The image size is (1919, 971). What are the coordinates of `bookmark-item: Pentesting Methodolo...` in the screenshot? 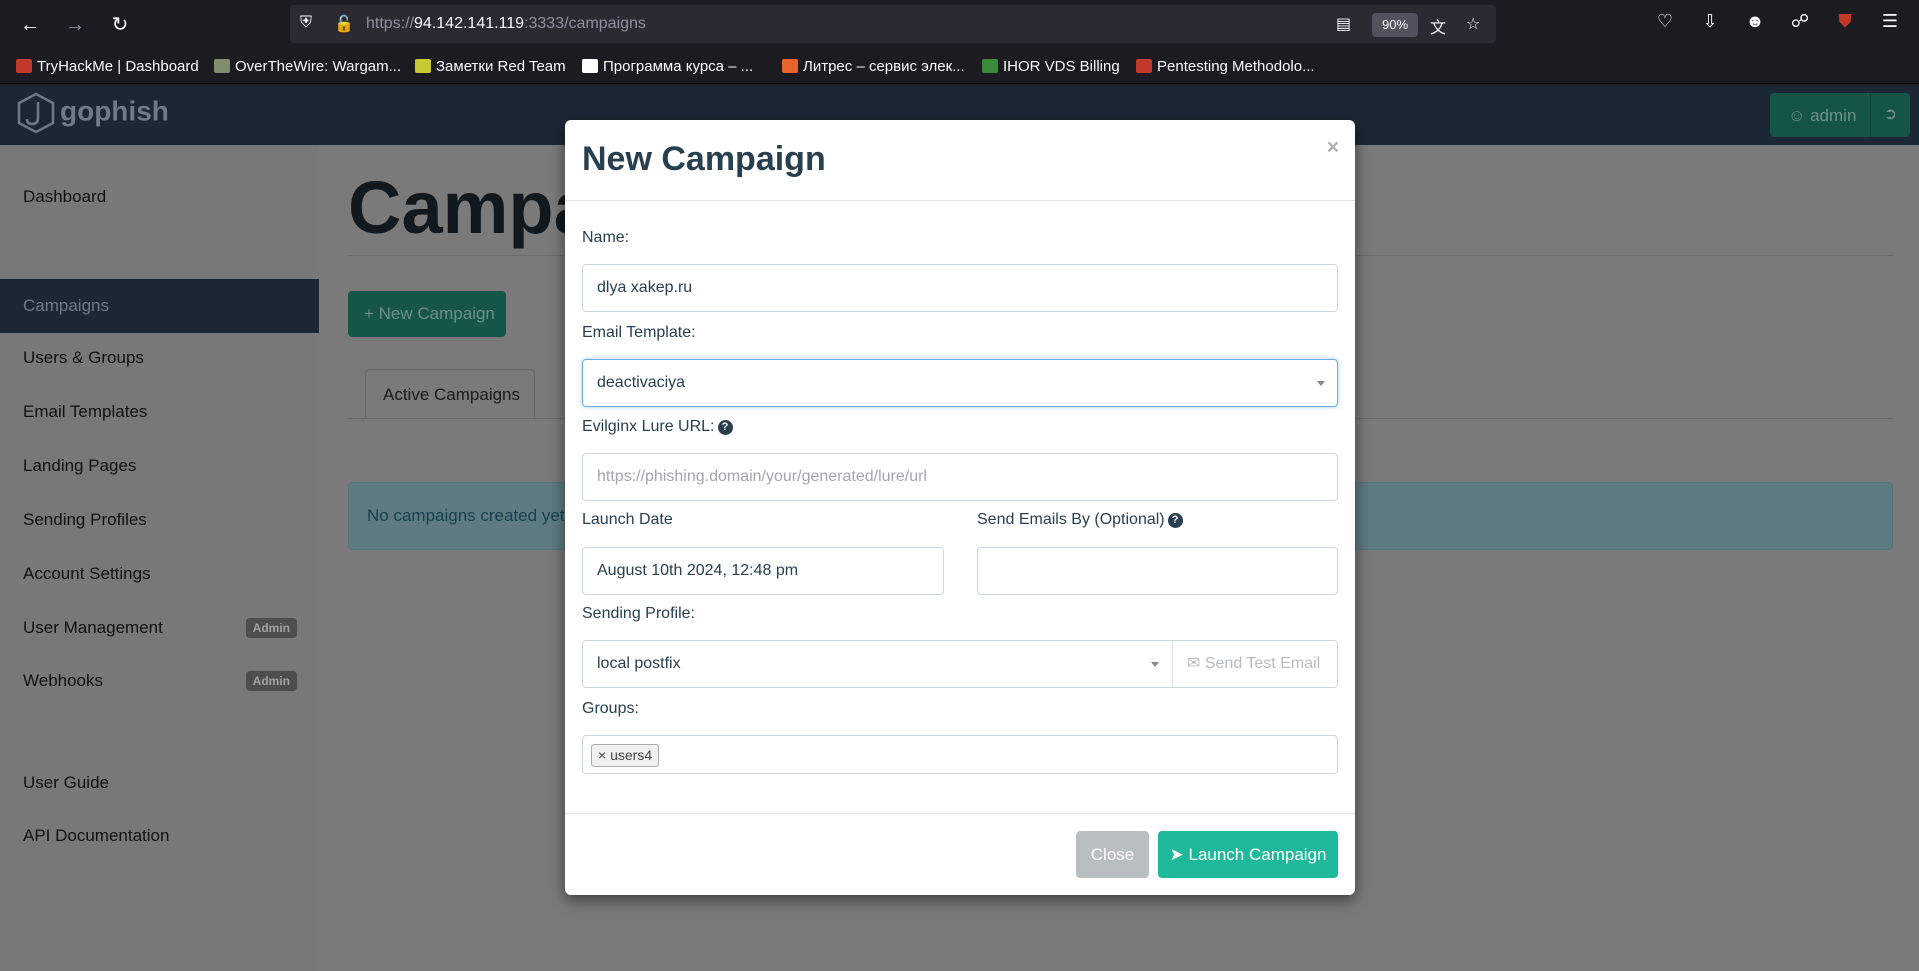 It's located at (1225, 66).